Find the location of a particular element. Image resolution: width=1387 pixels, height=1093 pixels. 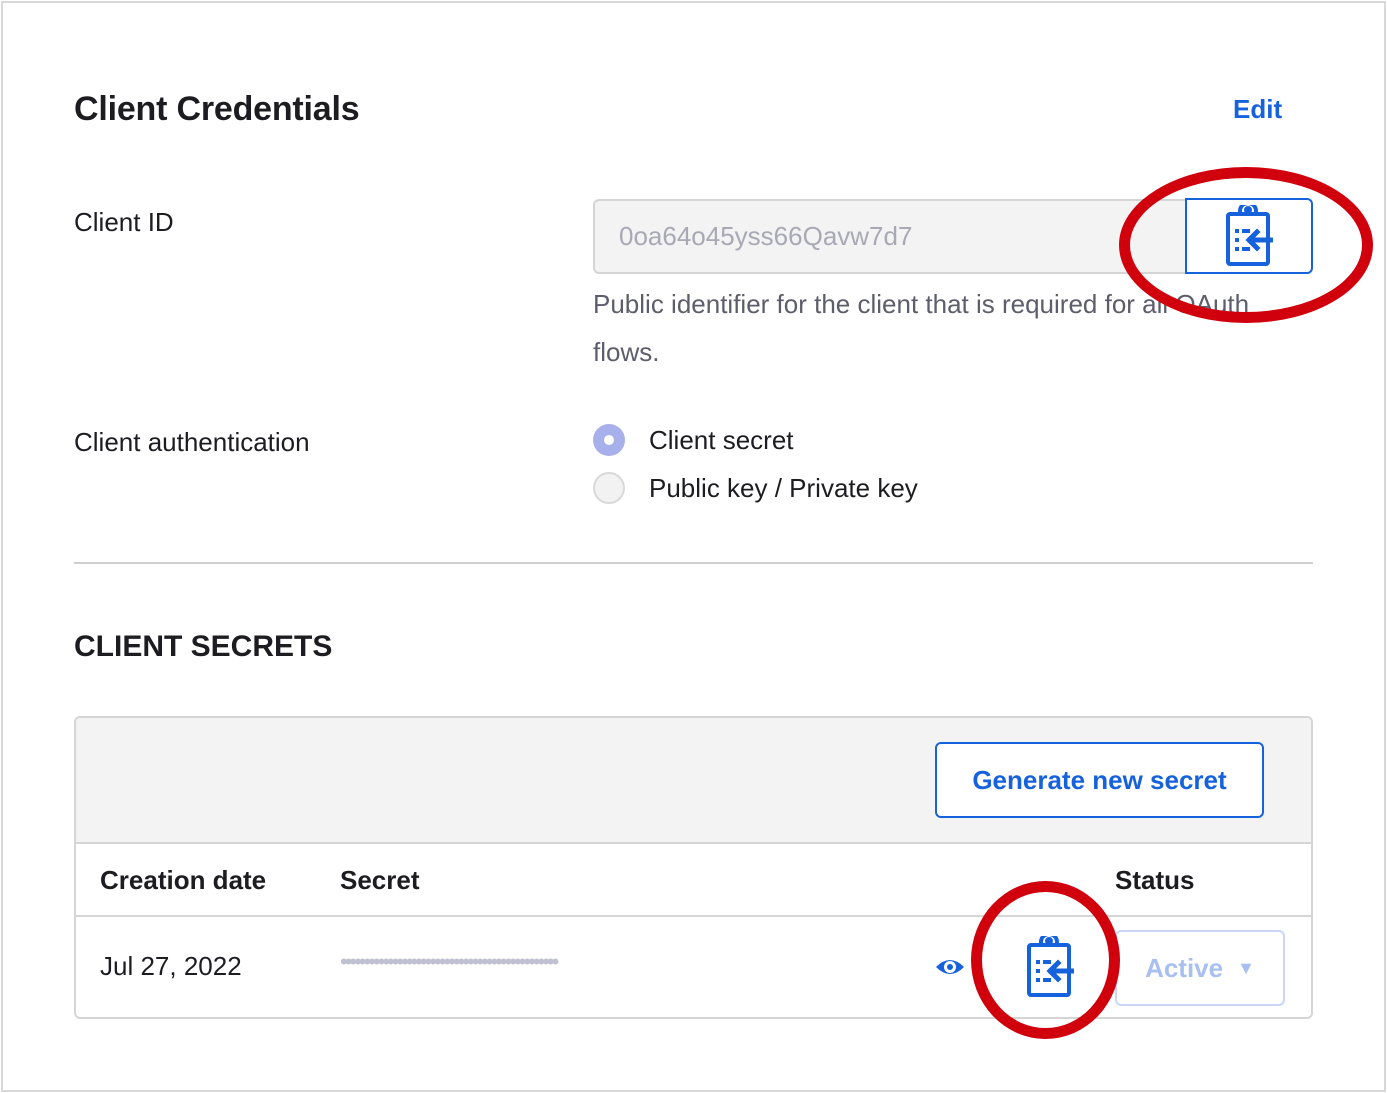

client-auth-label: Client authentication is located at coordinates (192, 442).